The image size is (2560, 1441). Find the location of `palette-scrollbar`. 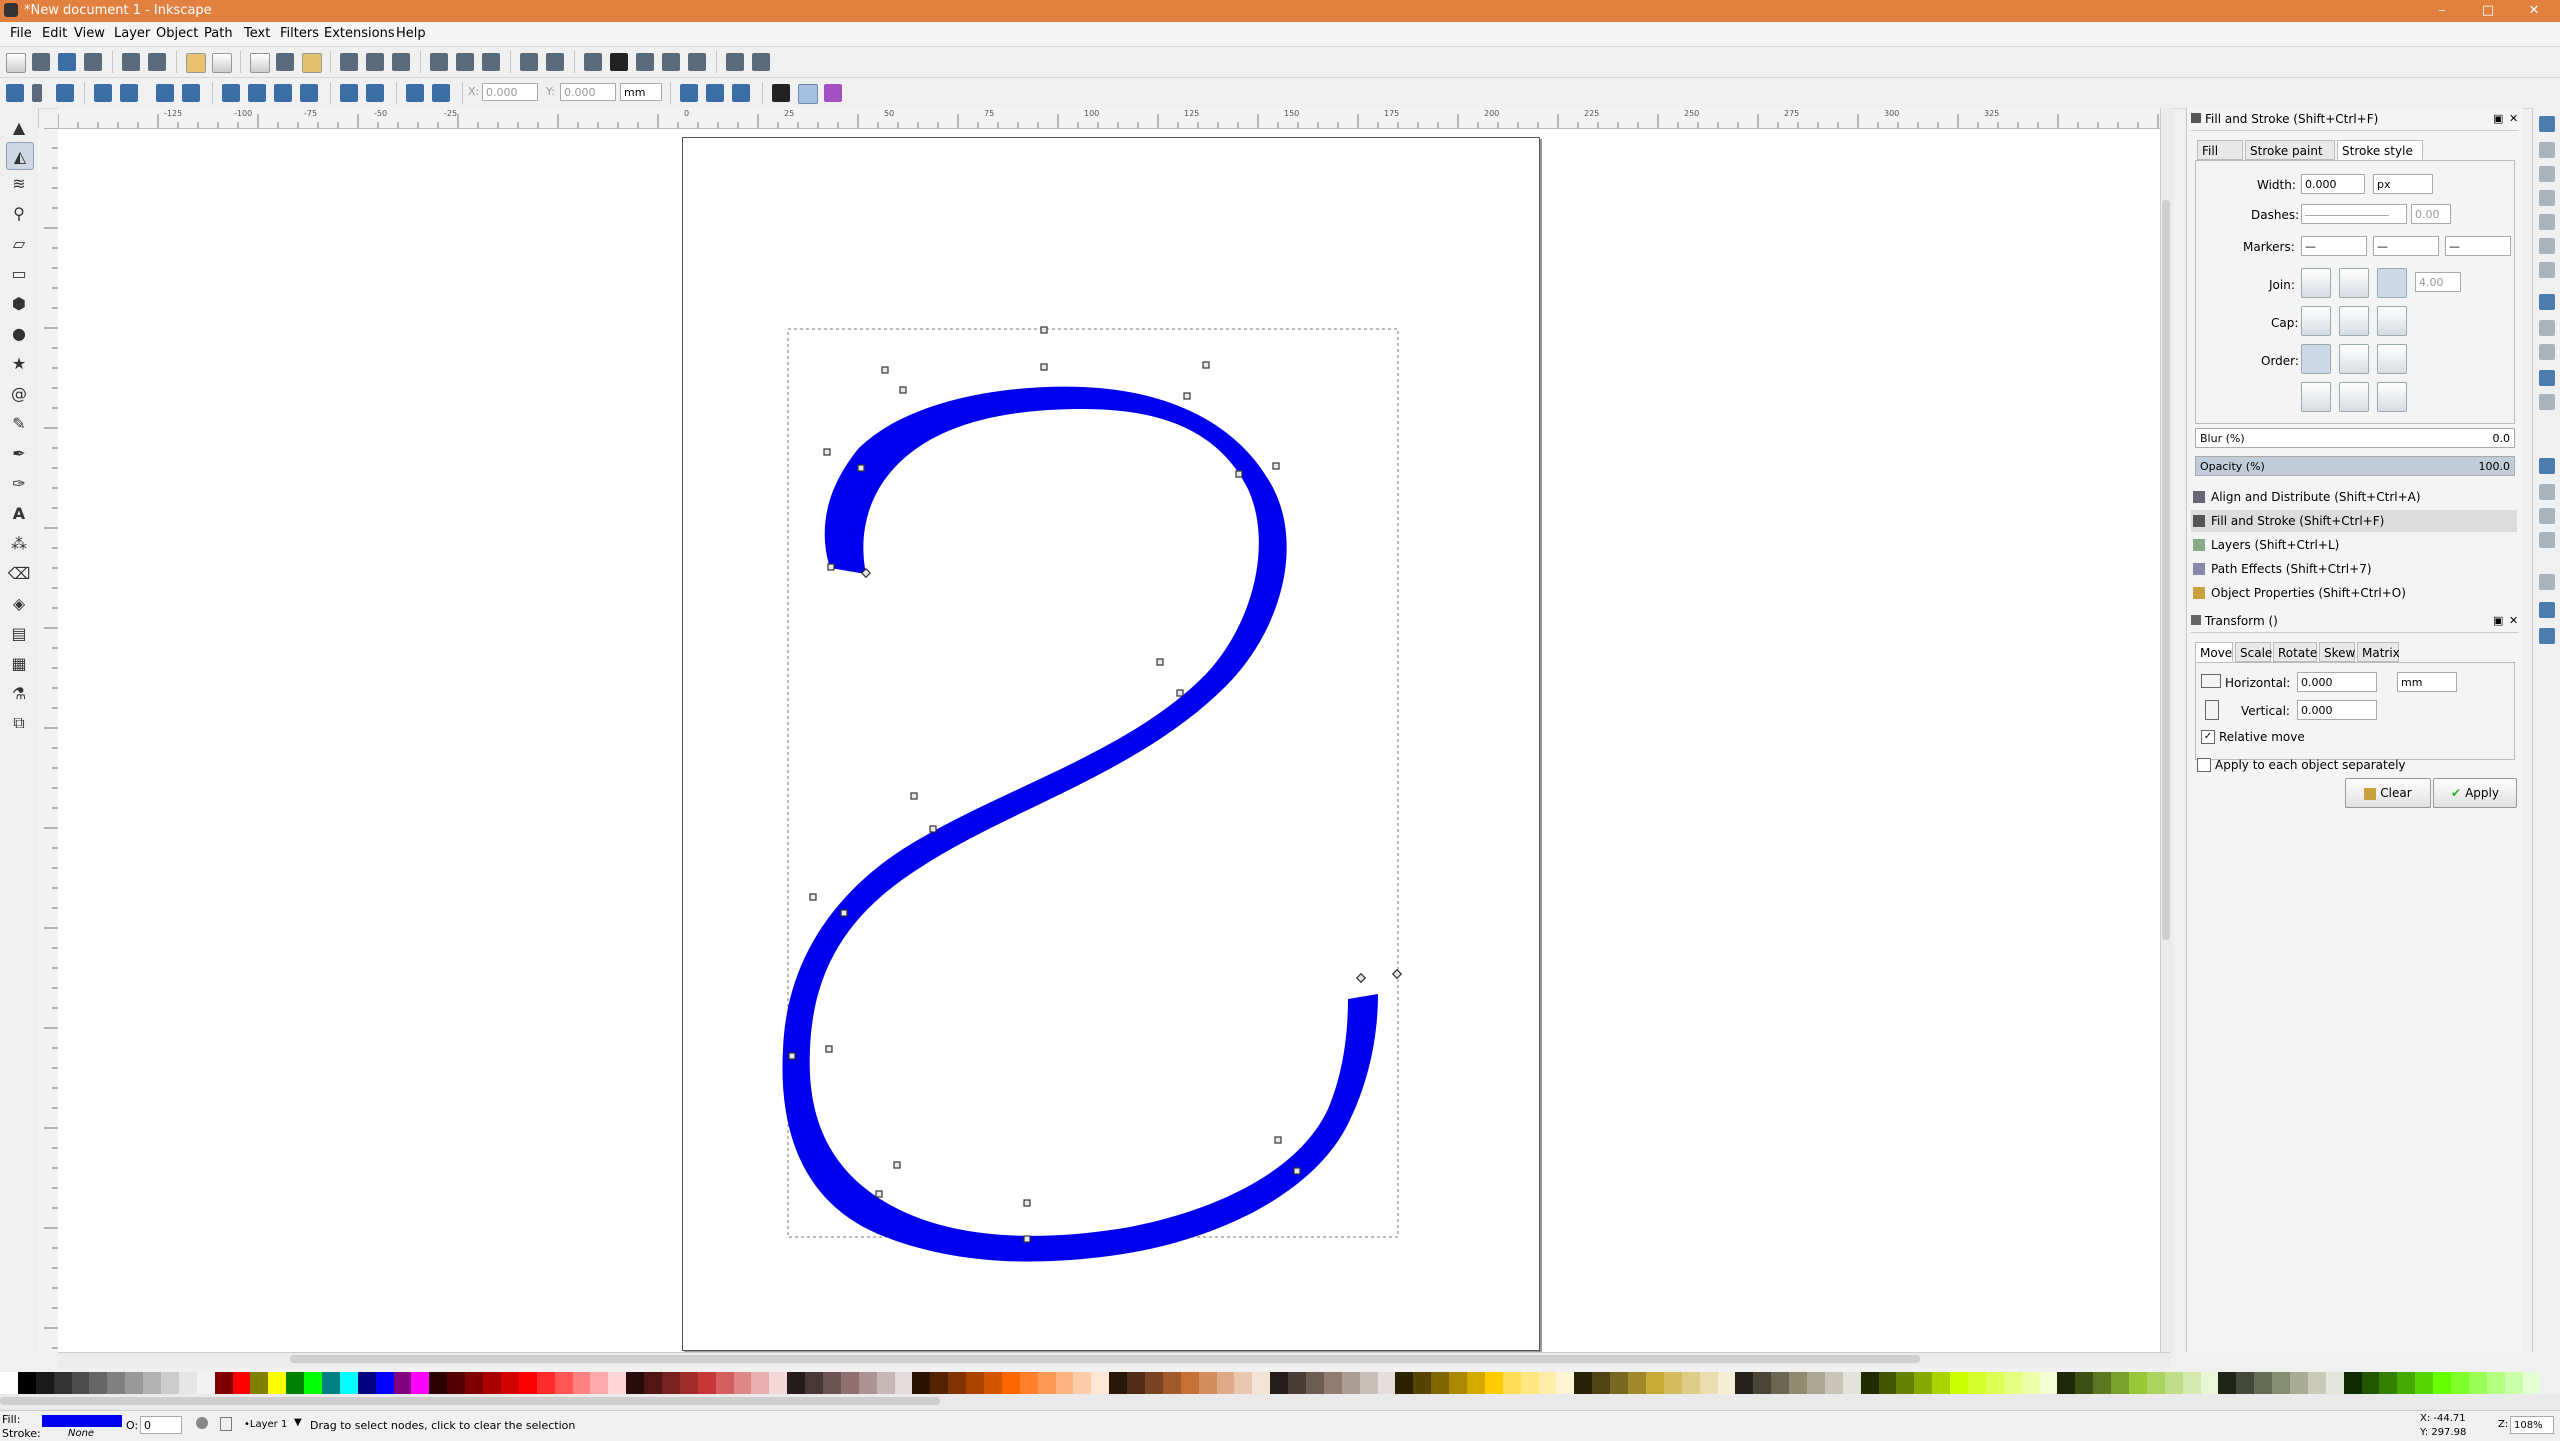

palette-scrollbar is located at coordinates (1280, 1402).